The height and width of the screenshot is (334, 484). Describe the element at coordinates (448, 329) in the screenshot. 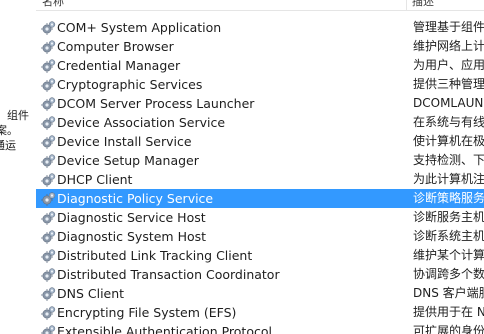

I see `service-description: 可扩展的身份` at that location.